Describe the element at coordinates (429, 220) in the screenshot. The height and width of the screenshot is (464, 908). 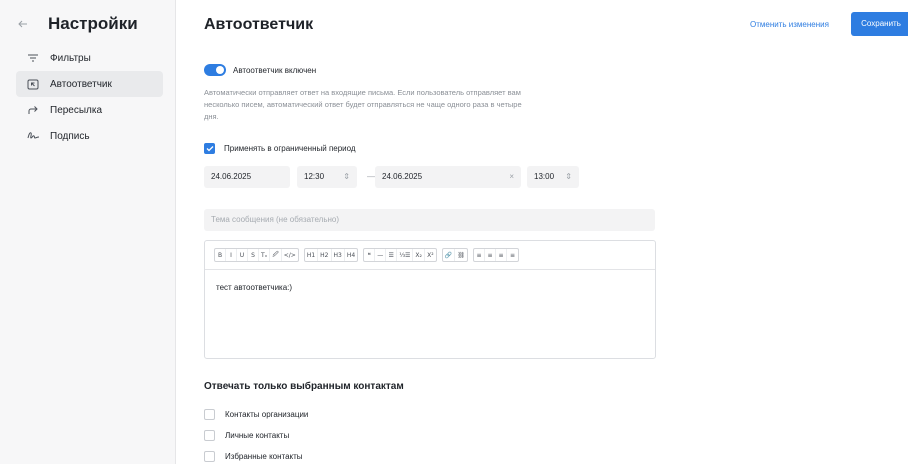
I see `subject-input: Тема сообщения (не обязательно)` at that location.